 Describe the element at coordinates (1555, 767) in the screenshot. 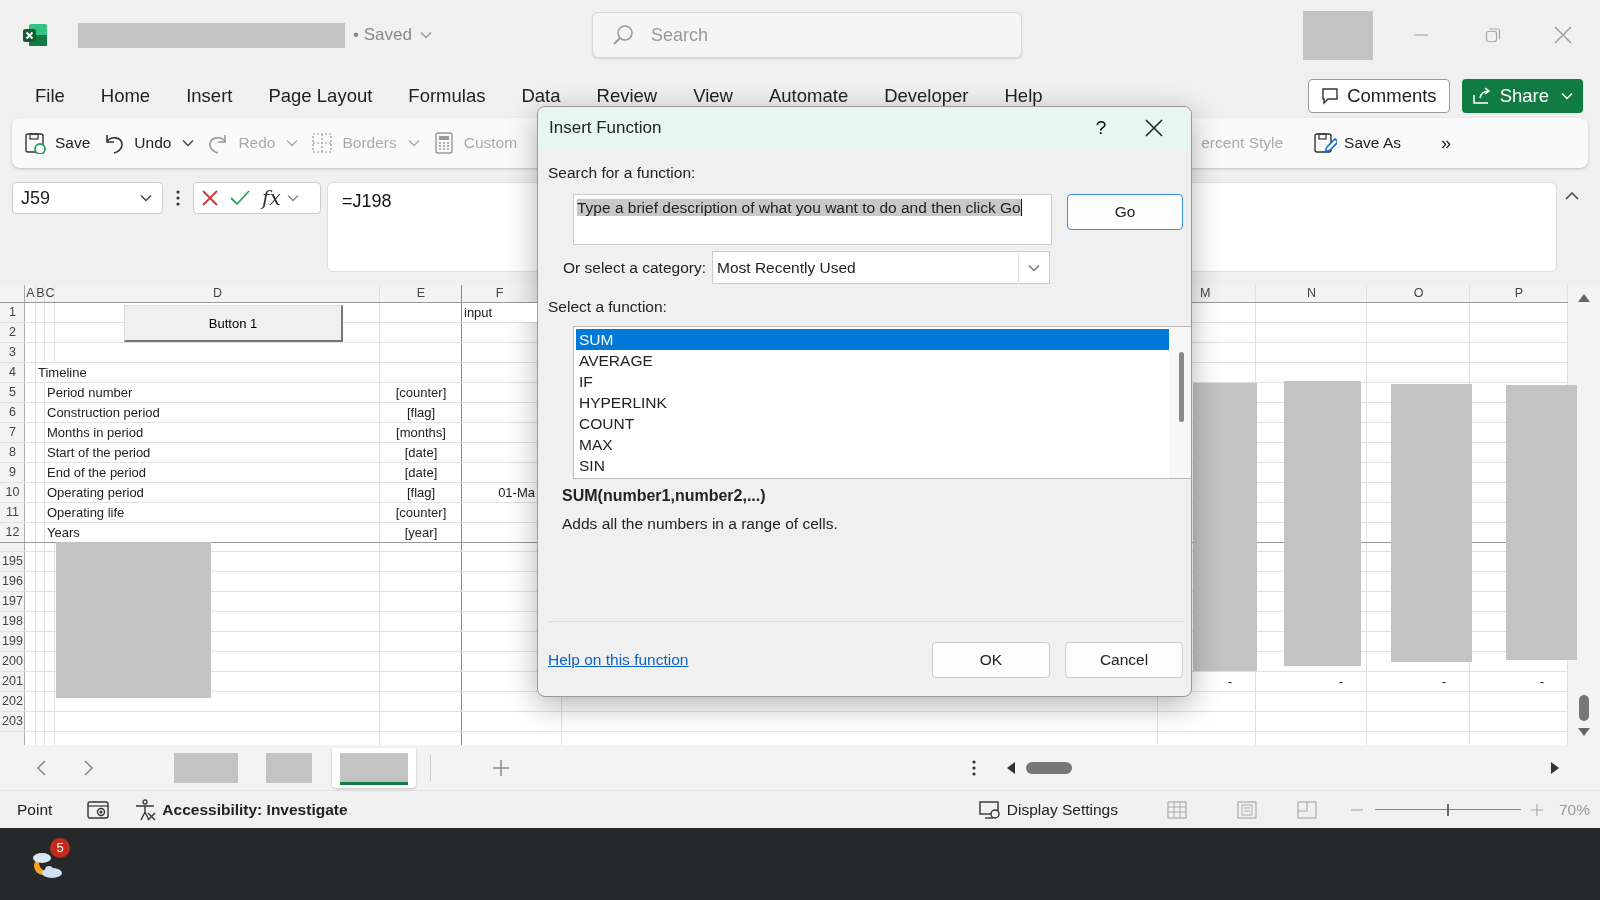

I see `scroll-right-icon` at that location.